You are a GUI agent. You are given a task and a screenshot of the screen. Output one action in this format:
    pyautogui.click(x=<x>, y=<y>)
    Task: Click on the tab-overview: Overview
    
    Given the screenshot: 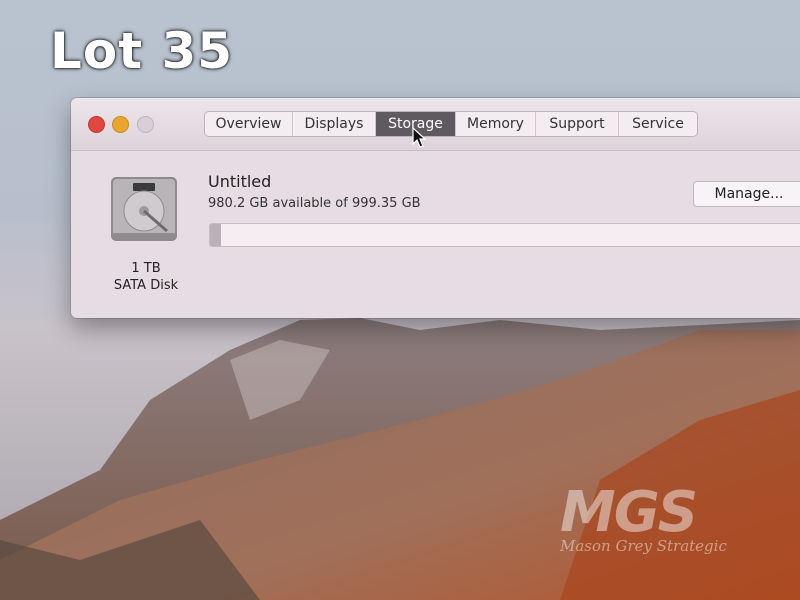 What is the action you would take?
    pyautogui.click(x=249, y=124)
    